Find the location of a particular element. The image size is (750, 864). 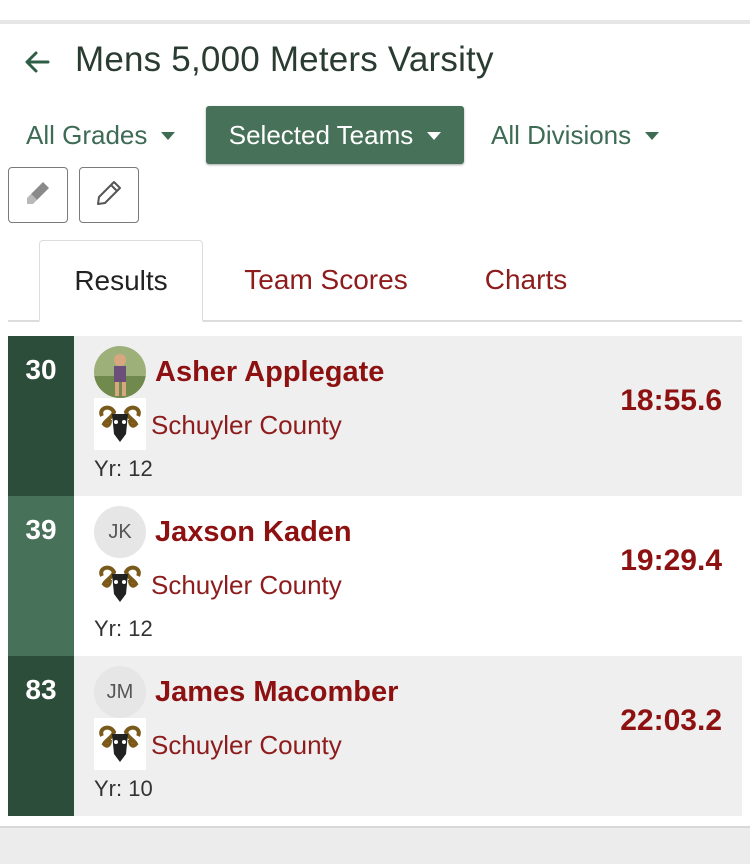

bottom-bar is located at coordinates (375, 845).